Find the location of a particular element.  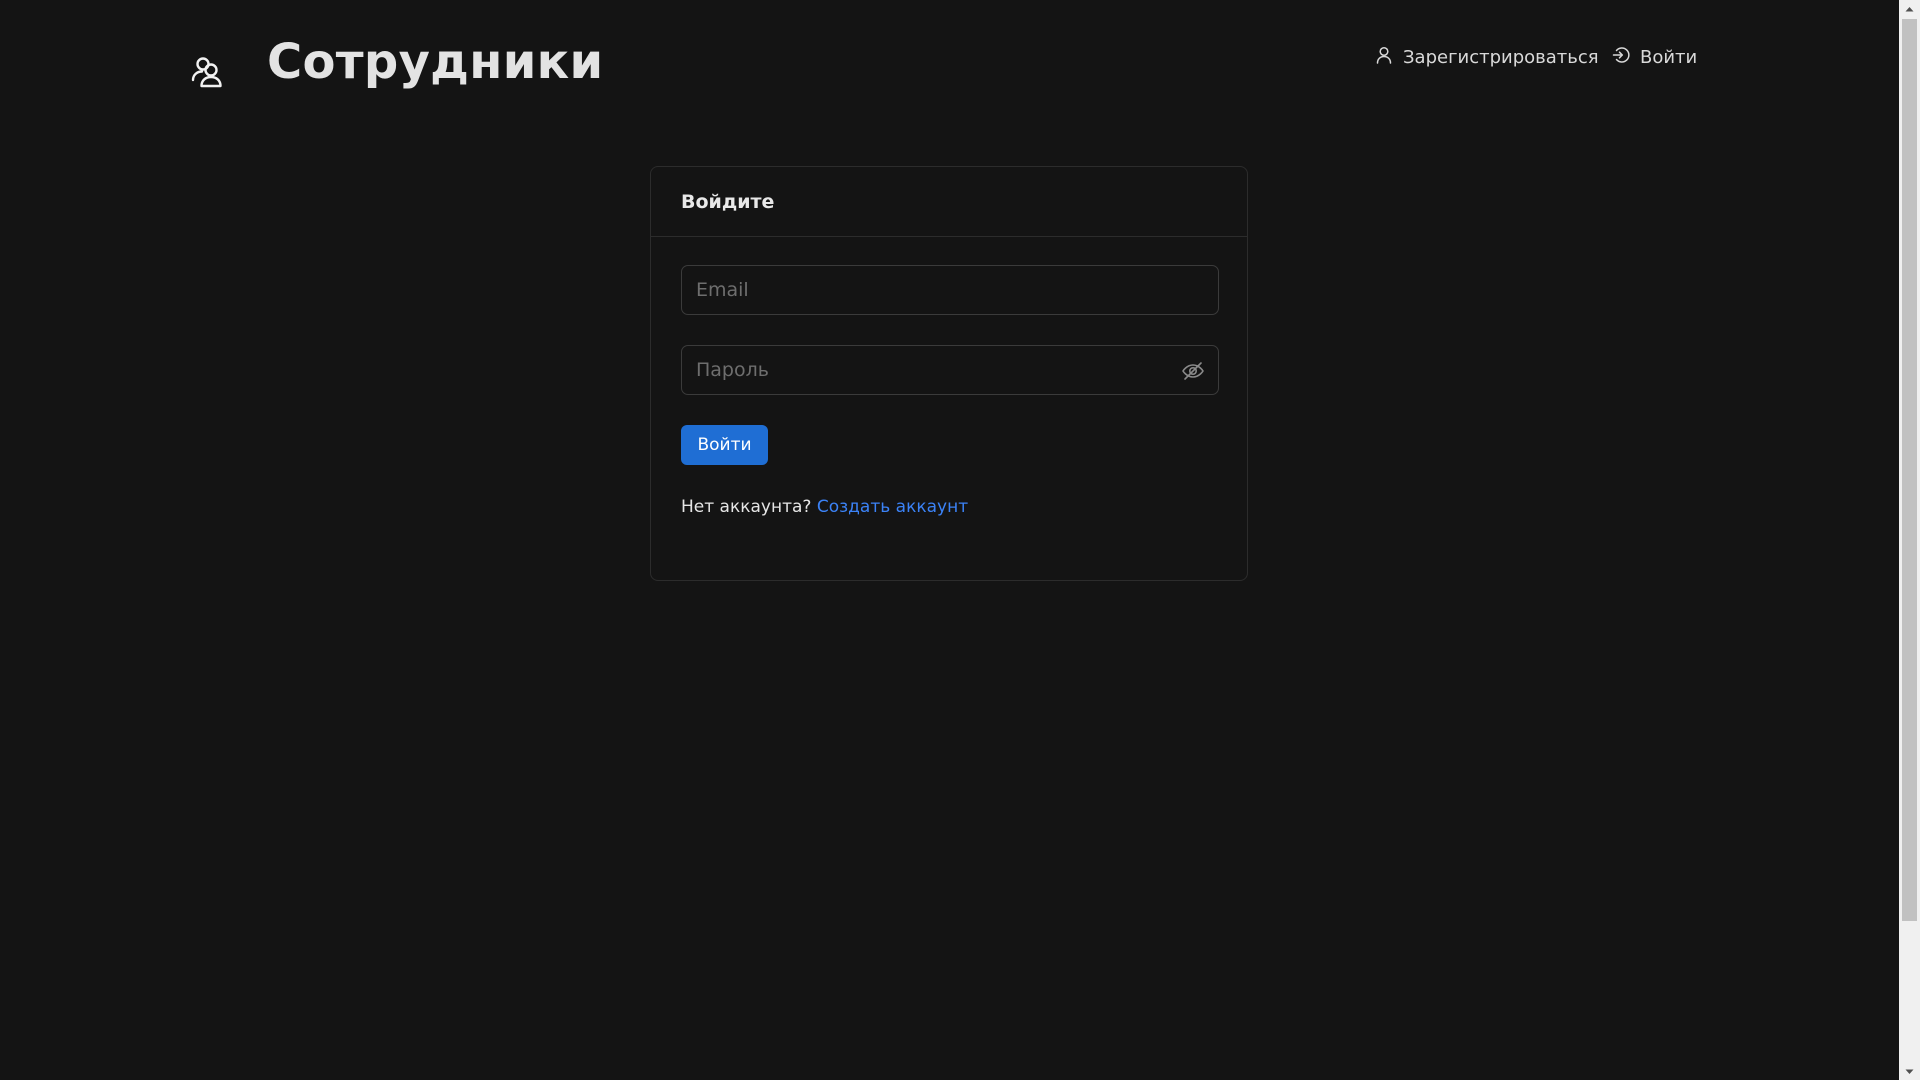

login-label: Войти is located at coordinates (1669, 57).